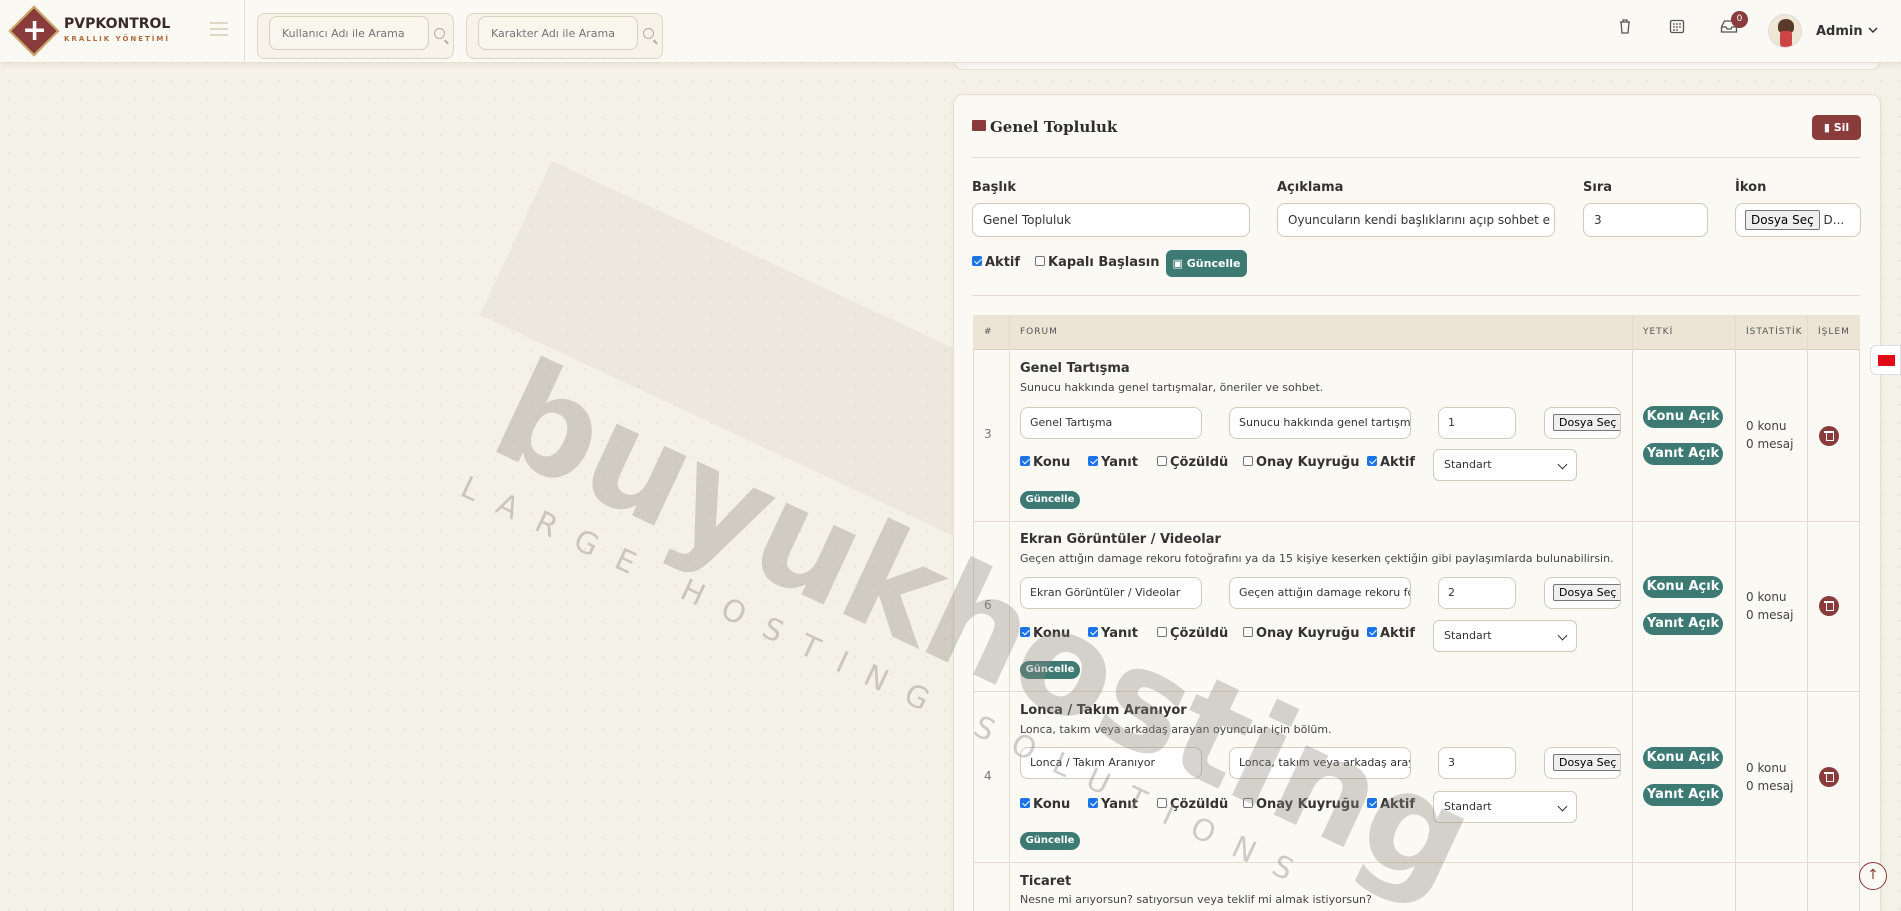 The height and width of the screenshot is (911, 1901). What do you see at coordinates (219, 29) in the screenshot?
I see `menu-icon` at bounding box center [219, 29].